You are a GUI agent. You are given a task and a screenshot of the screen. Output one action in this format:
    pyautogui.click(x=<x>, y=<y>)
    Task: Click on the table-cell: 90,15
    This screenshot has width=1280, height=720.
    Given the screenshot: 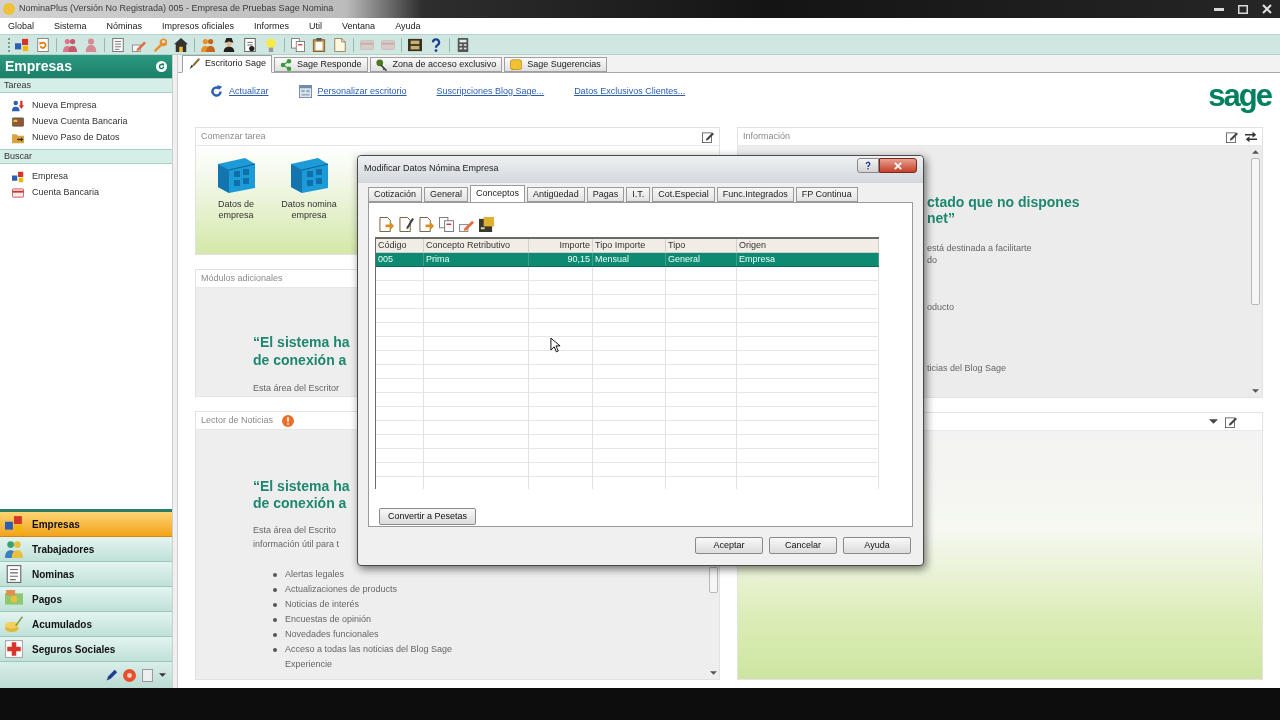 What is the action you would take?
    pyautogui.click(x=561, y=259)
    